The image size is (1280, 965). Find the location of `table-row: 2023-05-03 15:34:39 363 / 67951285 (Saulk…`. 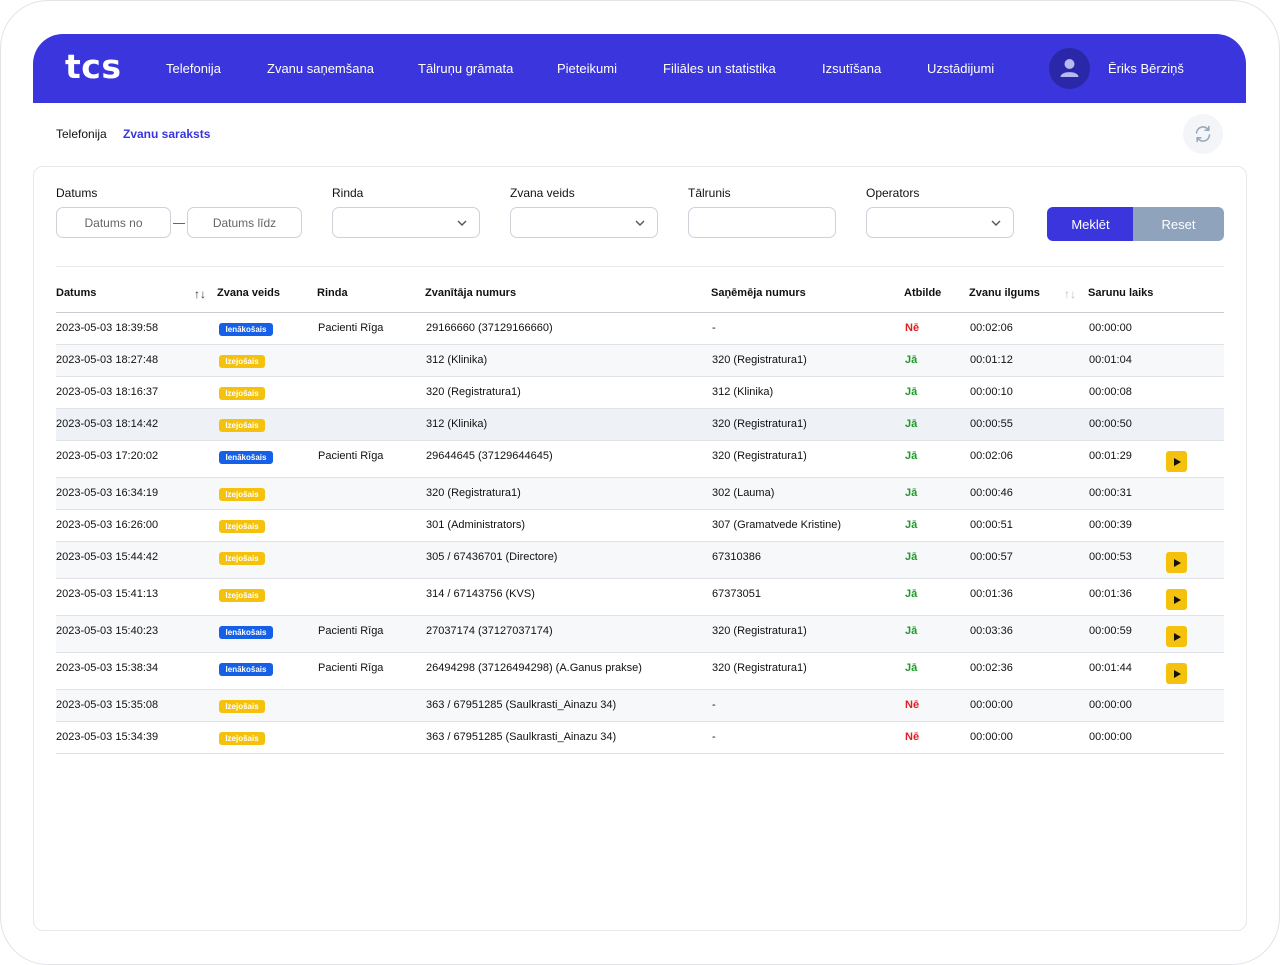

table-row: 2023-05-03 15:34:39 363 / 67951285 (Saulk… is located at coordinates (640, 738).